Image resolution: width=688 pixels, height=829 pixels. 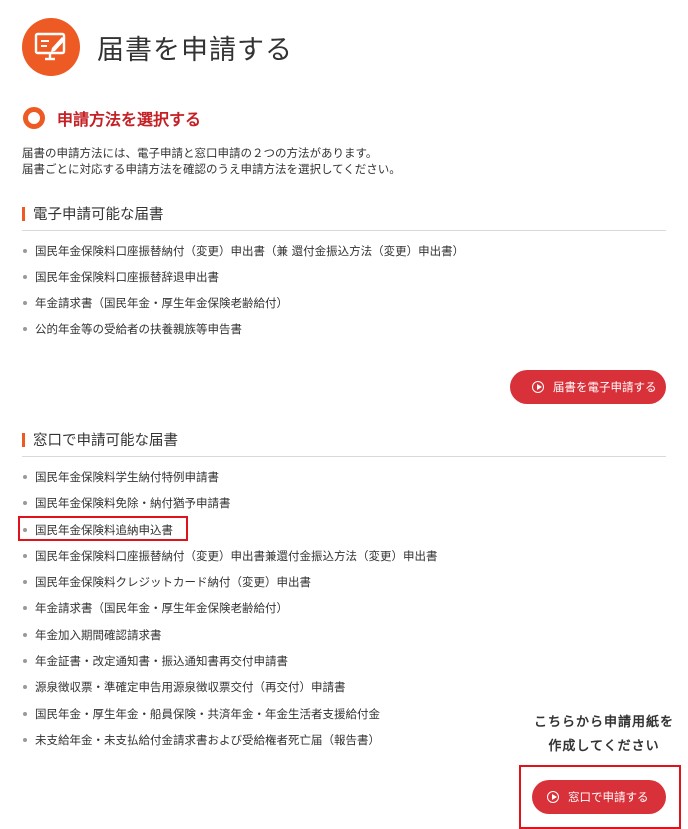 What do you see at coordinates (608, 797) in the screenshot?
I see `counter-apply-label: 窓口で申請する` at bounding box center [608, 797].